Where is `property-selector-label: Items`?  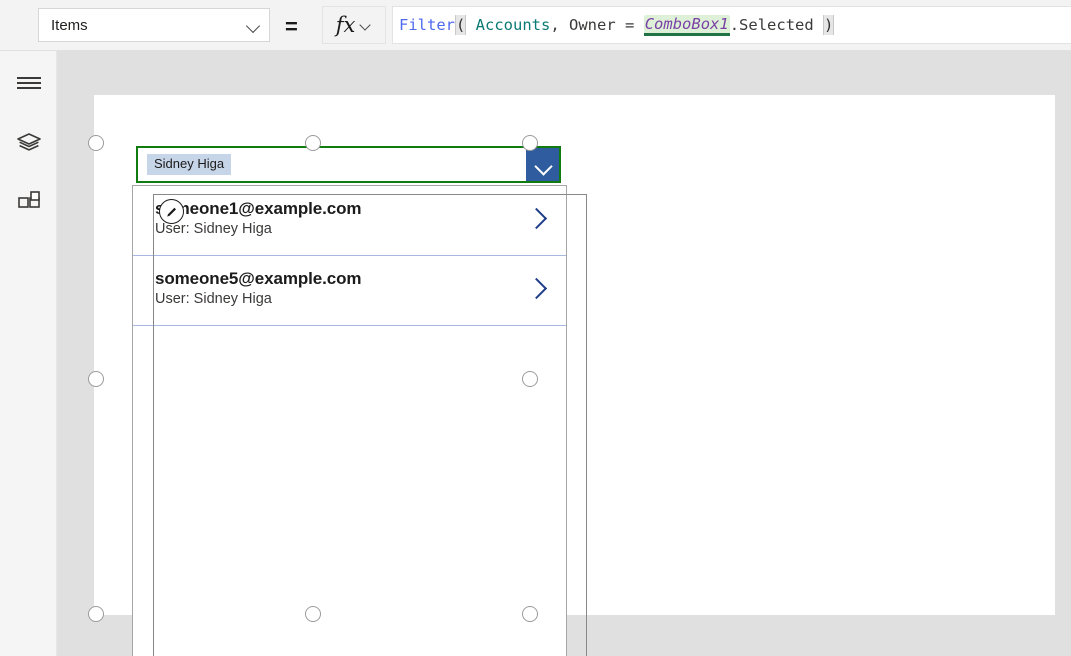 property-selector-label: Items is located at coordinates (69, 25).